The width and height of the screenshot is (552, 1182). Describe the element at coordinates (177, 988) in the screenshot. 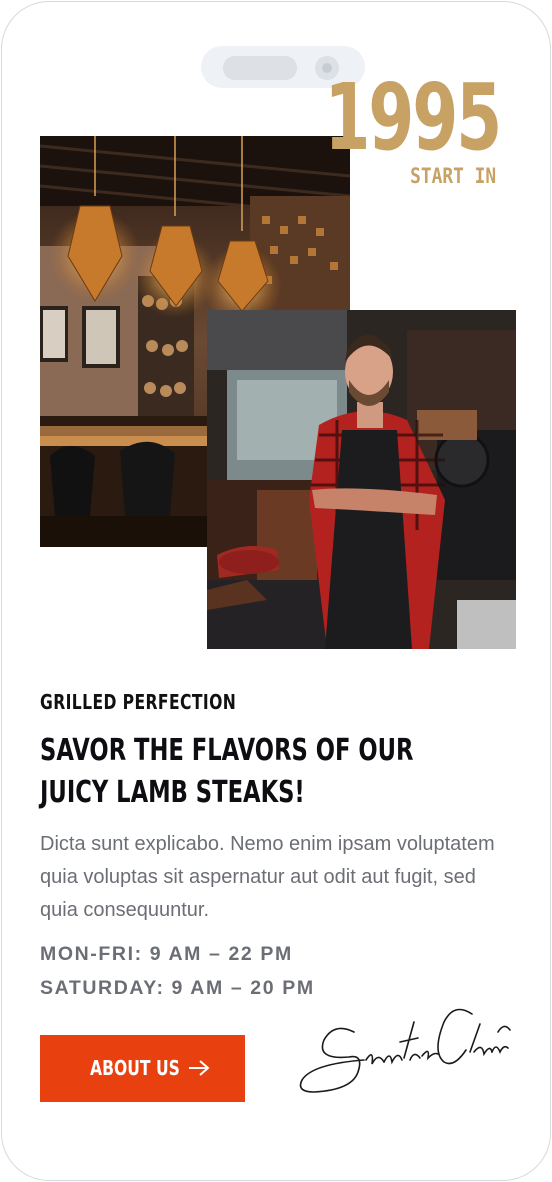

I see `hours-saturday: SATURDAY: 9 AM – 20 PM` at that location.